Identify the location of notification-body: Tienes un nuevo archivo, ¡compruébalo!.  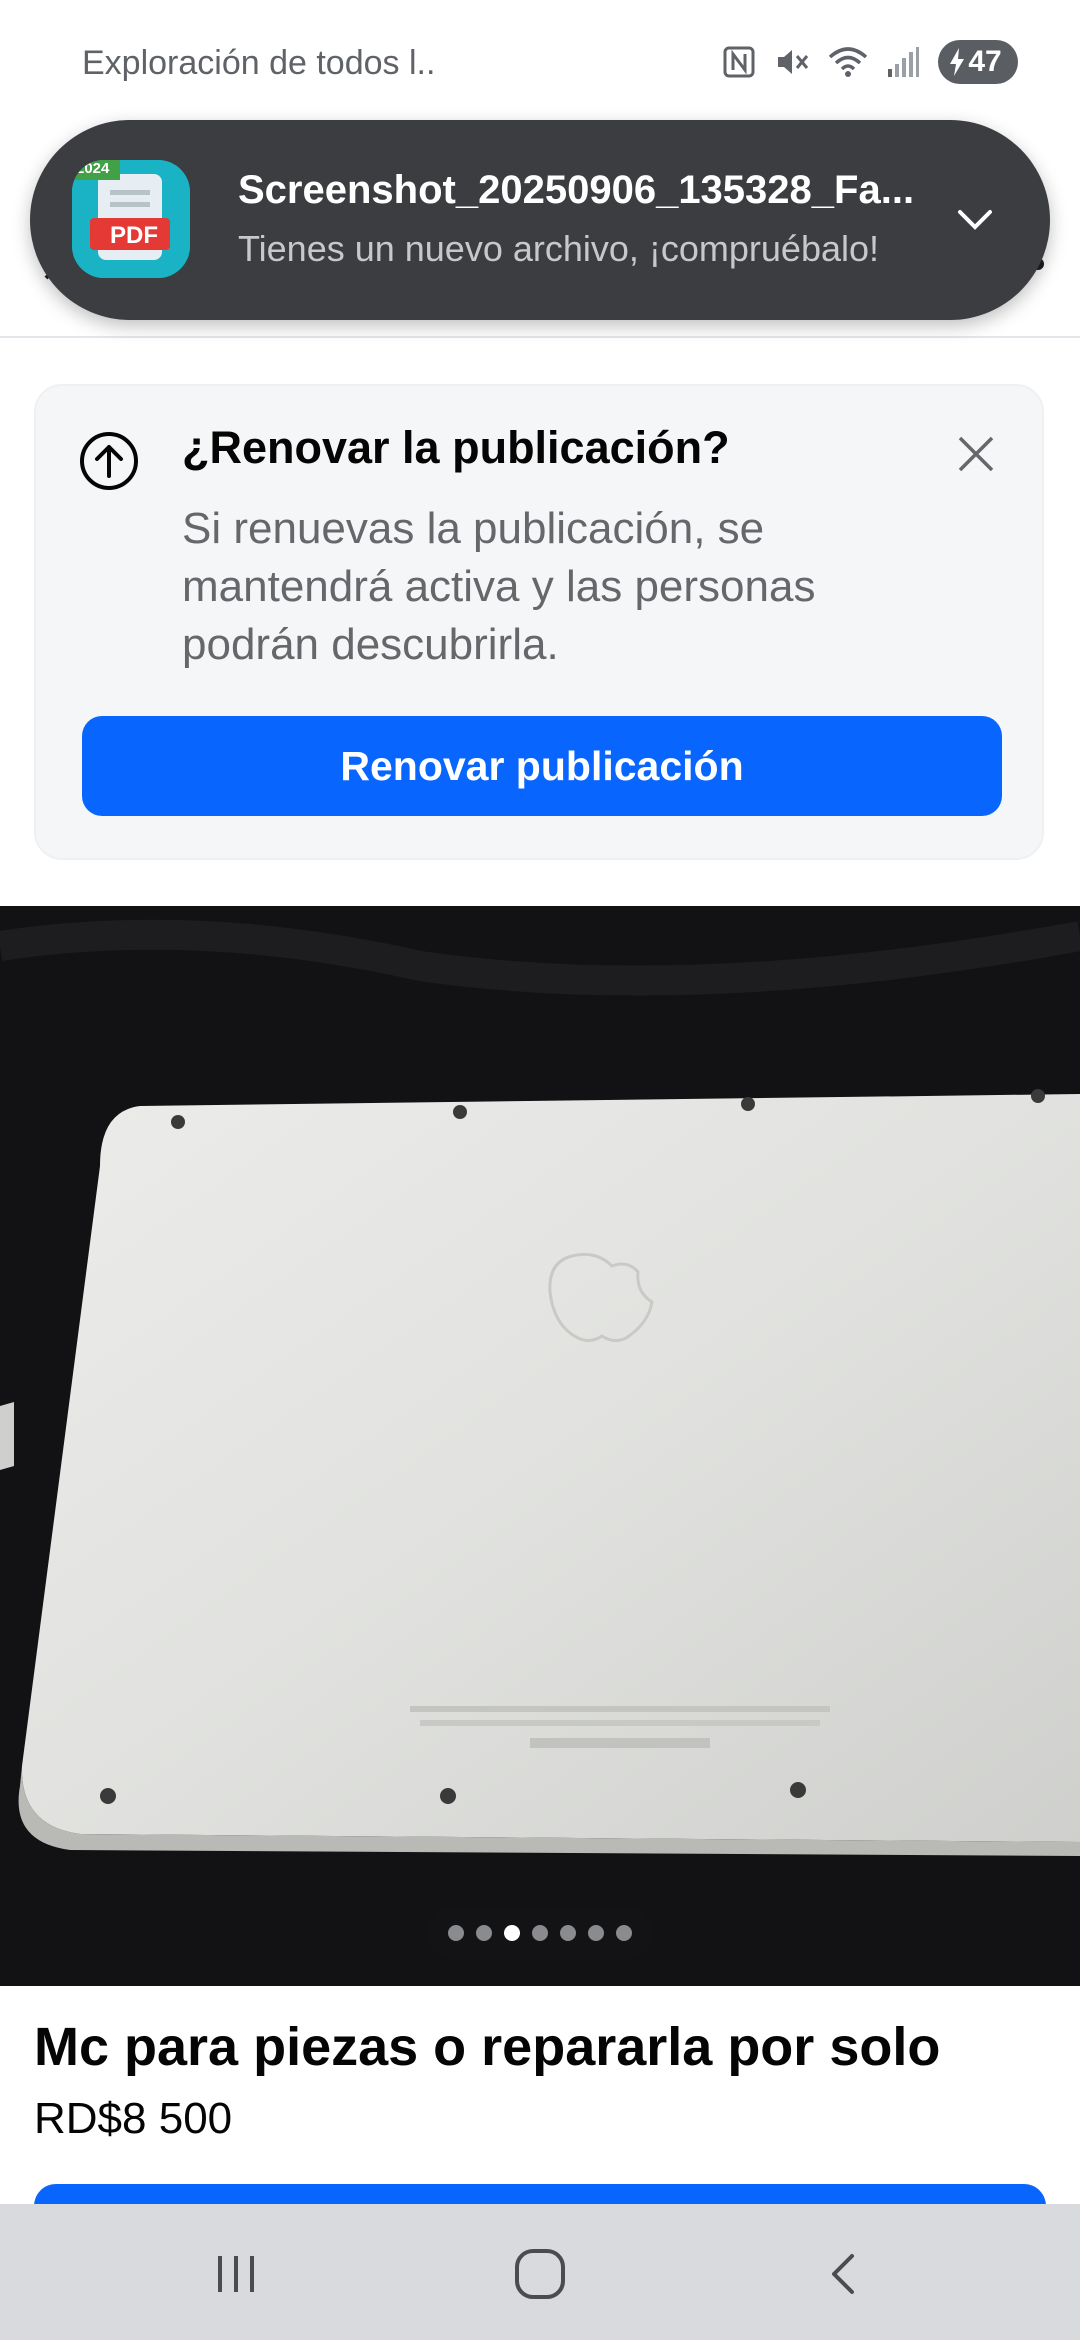
(559, 248).